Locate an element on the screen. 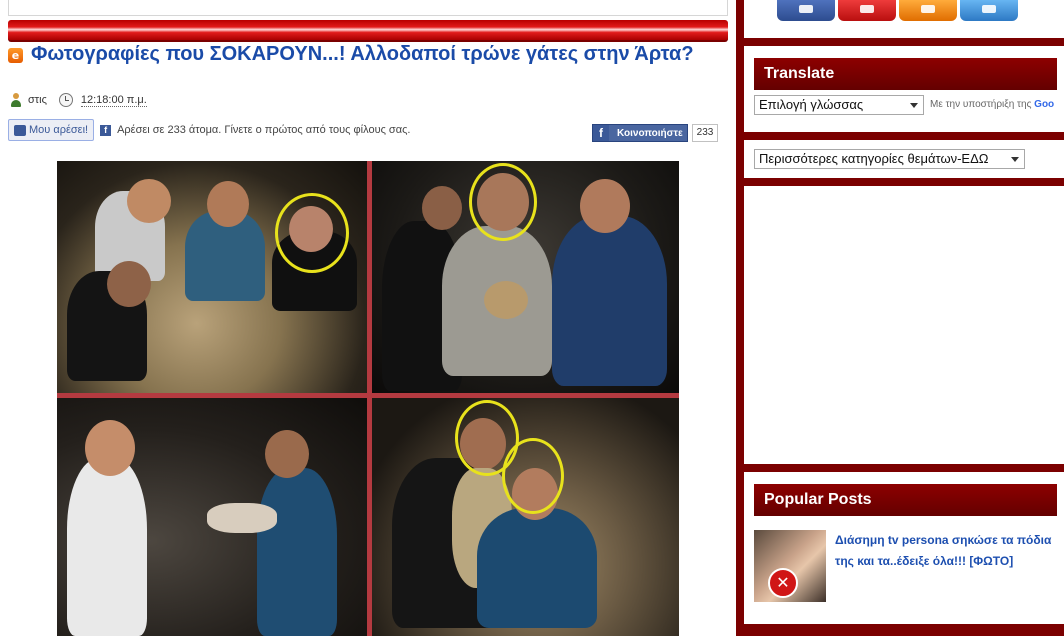  rss-icon is located at coordinates (928, 10).